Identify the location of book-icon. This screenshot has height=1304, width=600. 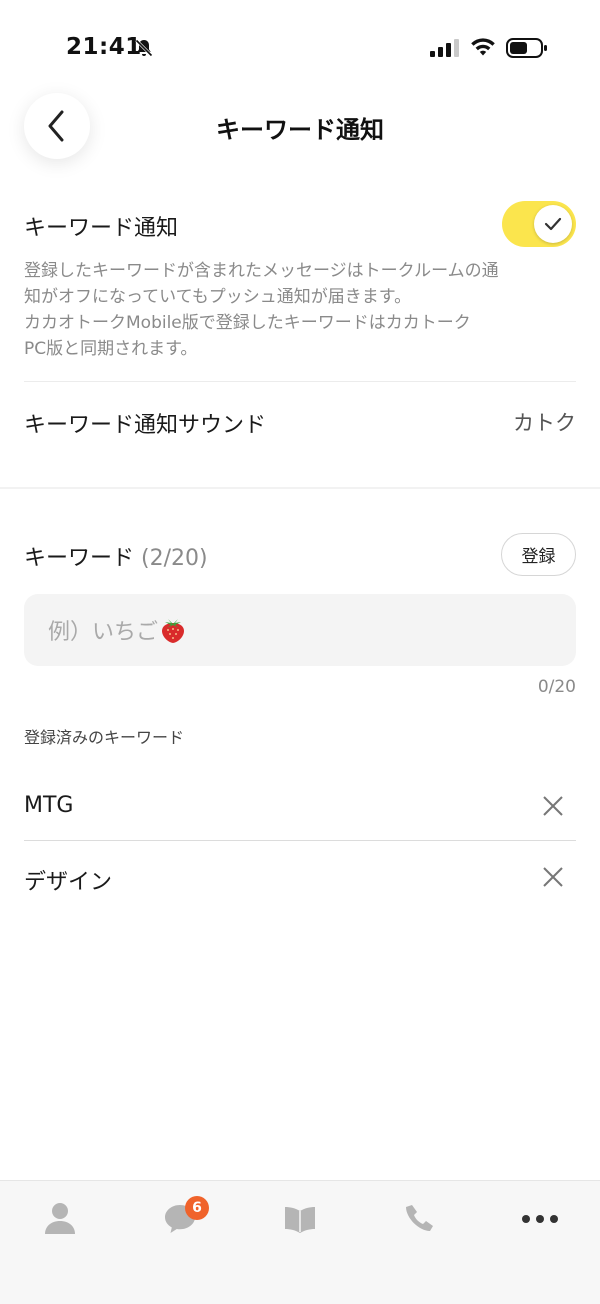
(300, 1220).